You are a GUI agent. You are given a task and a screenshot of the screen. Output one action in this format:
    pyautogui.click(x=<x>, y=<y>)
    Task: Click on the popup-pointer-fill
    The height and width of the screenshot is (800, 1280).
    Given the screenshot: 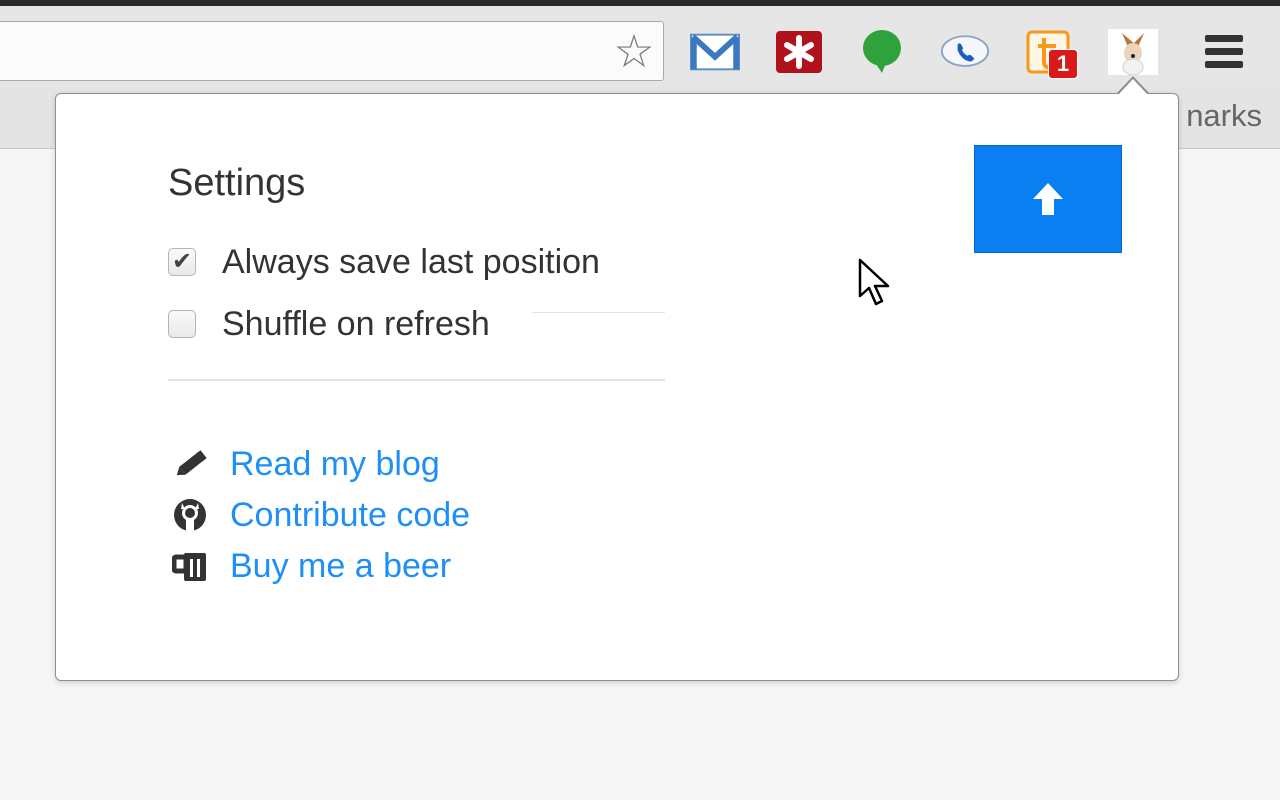 What is the action you would take?
    pyautogui.click(x=1133, y=87)
    